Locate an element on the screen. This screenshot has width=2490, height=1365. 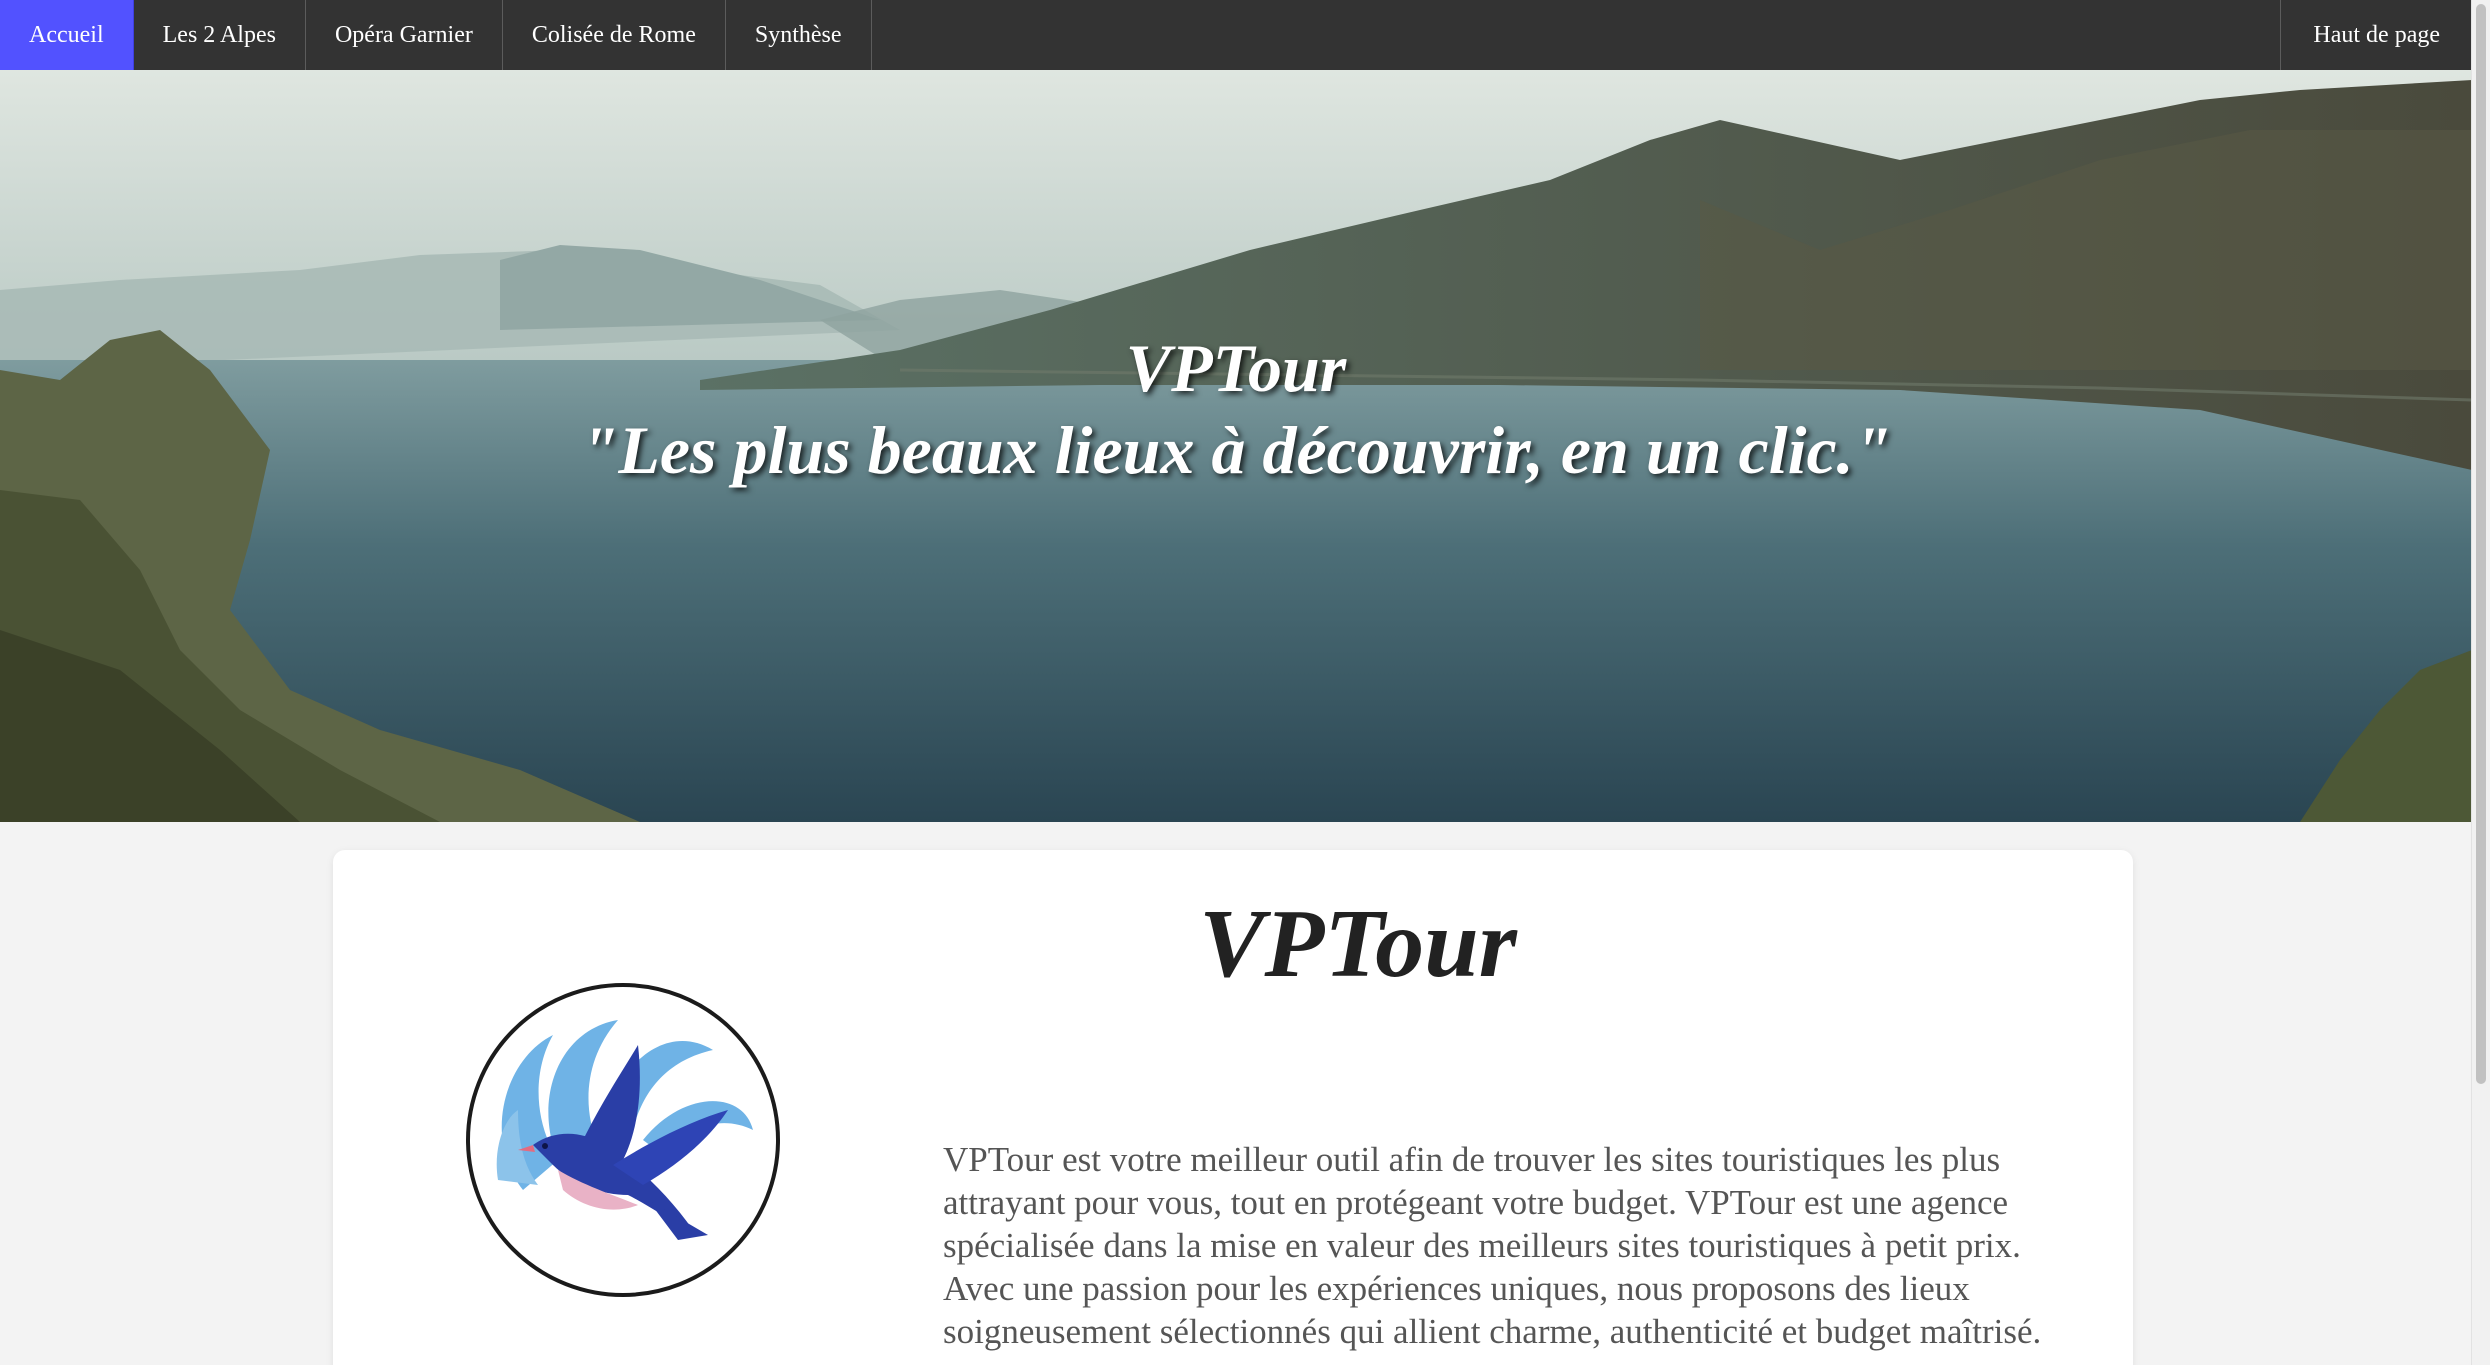
scrollbar-thumb is located at coordinates (2481, 544).